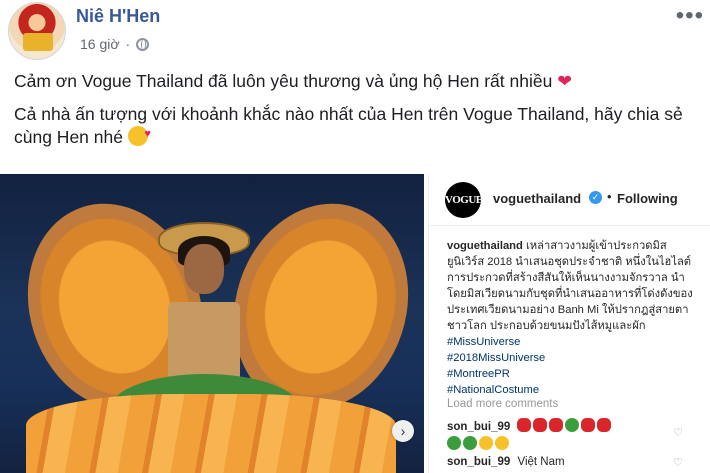 The image size is (710, 473). Describe the element at coordinates (570, 390) in the screenshot. I see `hashtag: #NationalCostume` at that location.